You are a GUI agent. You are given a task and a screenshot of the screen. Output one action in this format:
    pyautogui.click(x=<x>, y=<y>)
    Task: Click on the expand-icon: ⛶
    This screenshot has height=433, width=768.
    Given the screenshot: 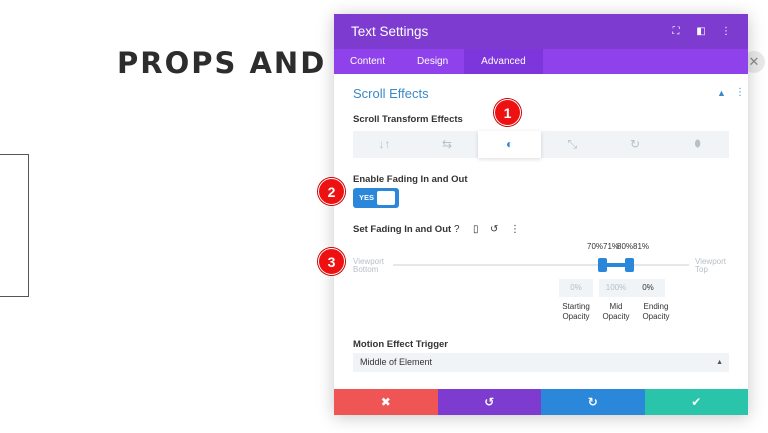 What is the action you would take?
    pyautogui.click(x=676, y=31)
    